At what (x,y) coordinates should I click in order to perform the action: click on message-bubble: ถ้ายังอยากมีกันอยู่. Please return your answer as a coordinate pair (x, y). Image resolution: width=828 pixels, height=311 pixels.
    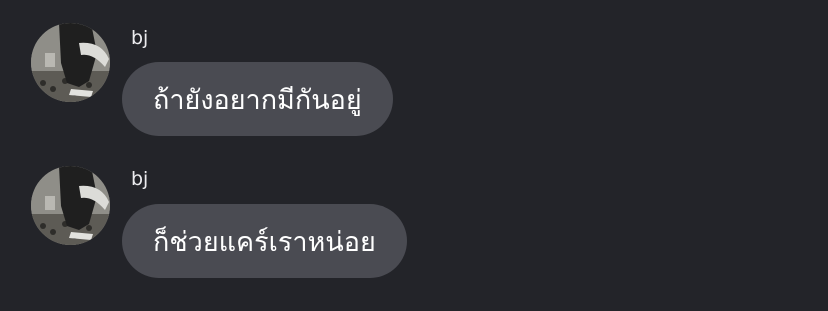
    Looking at the image, I should click on (257, 99).